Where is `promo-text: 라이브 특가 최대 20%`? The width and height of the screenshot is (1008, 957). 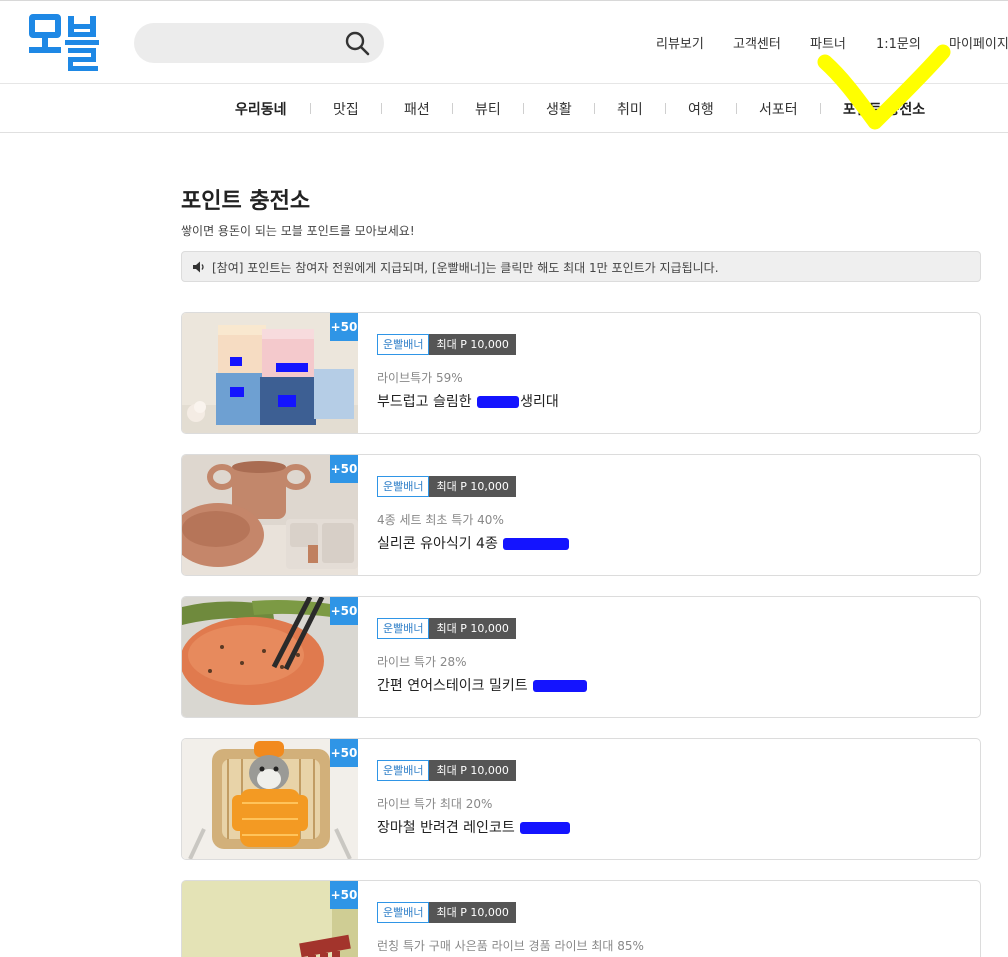
promo-text: 라이브 특가 최대 20% is located at coordinates (435, 804).